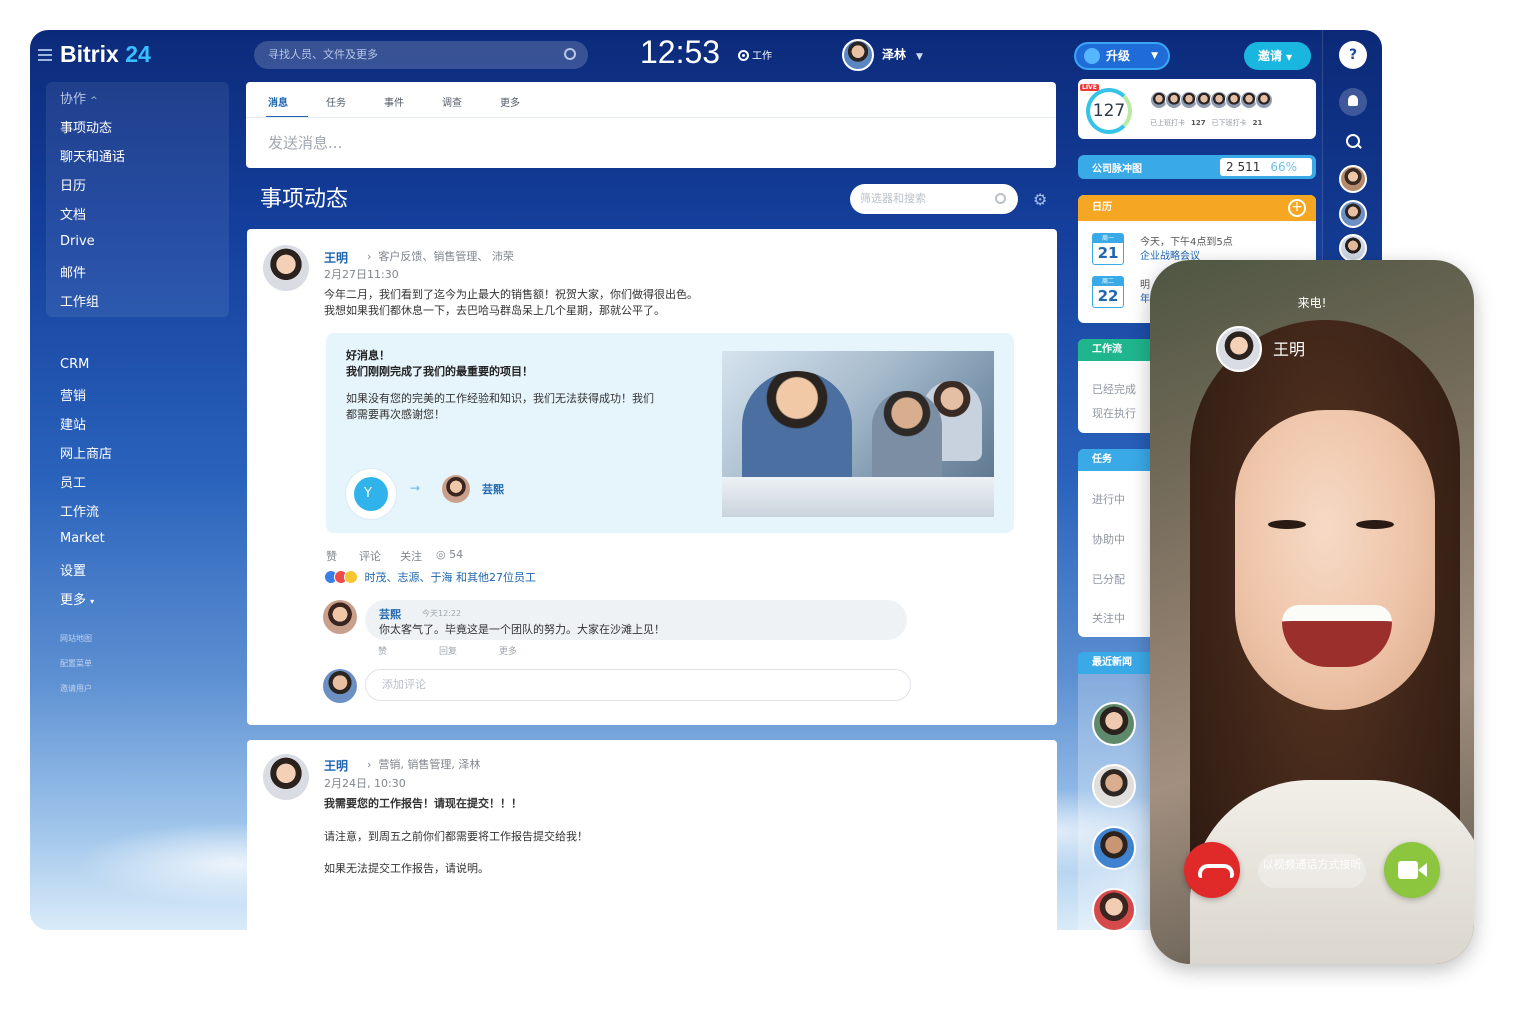  Describe the element at coordinates (1145, 293) in the screenshot. I see `calendar-event: 明年` at that location.